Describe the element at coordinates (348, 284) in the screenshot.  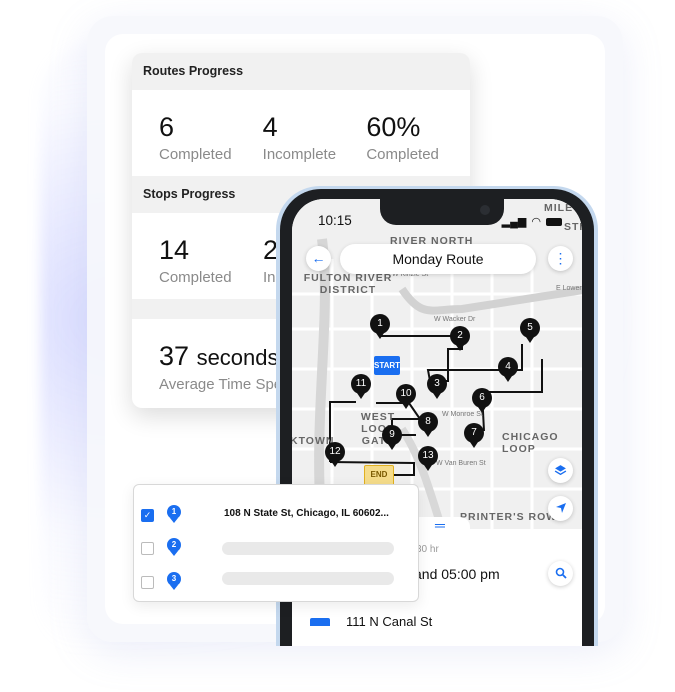
I see `map-label-fulton: FULTON RIVER DISTRICT` at that location.